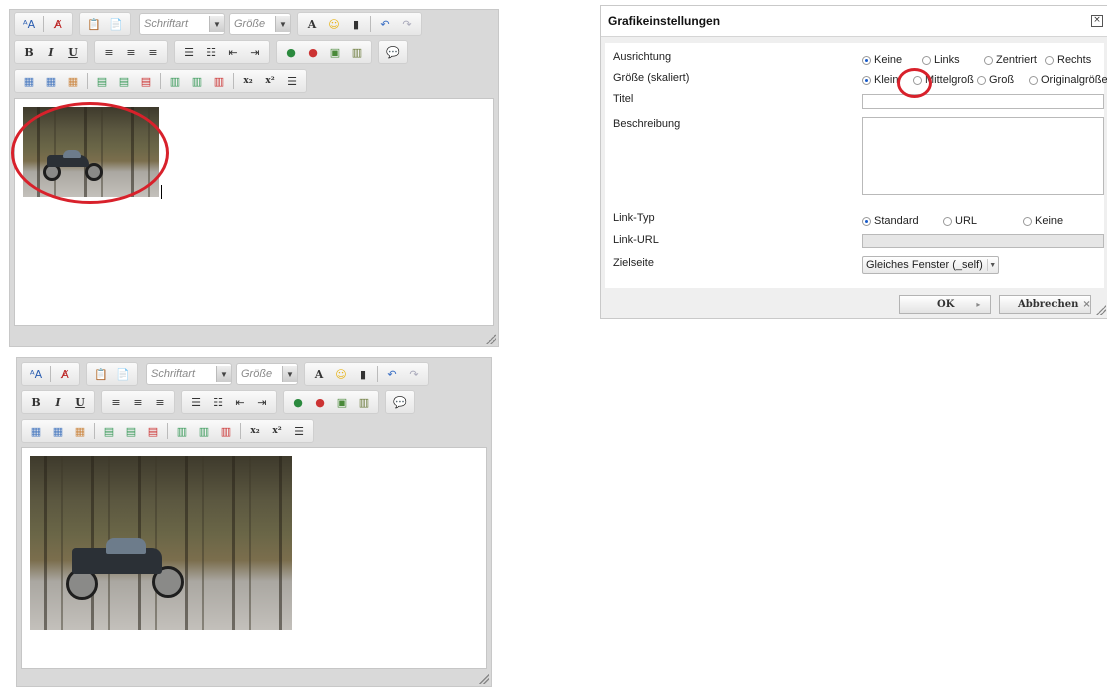 This screenshot has height=687, width=1107. What do you see at coordinates (1043, 221) in the screenshot?
I see `radio-link-none: Keine` at bounding box center [1043, 221].